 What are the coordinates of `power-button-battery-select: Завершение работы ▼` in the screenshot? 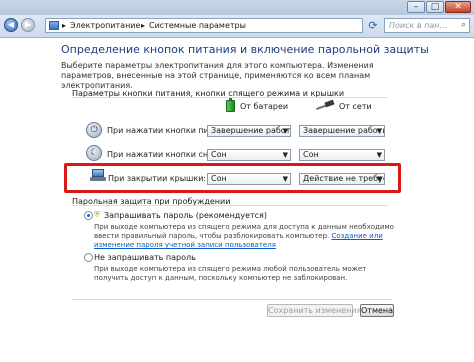 It's located at (249, 131).